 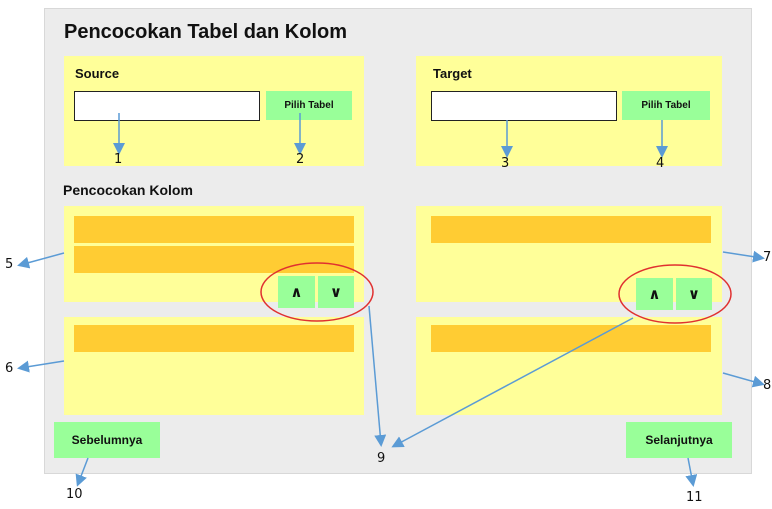 What do you see at coordinates (767, 257) in the screenshot?
I see `callout-7: 7` at bounding box center [767, 257].